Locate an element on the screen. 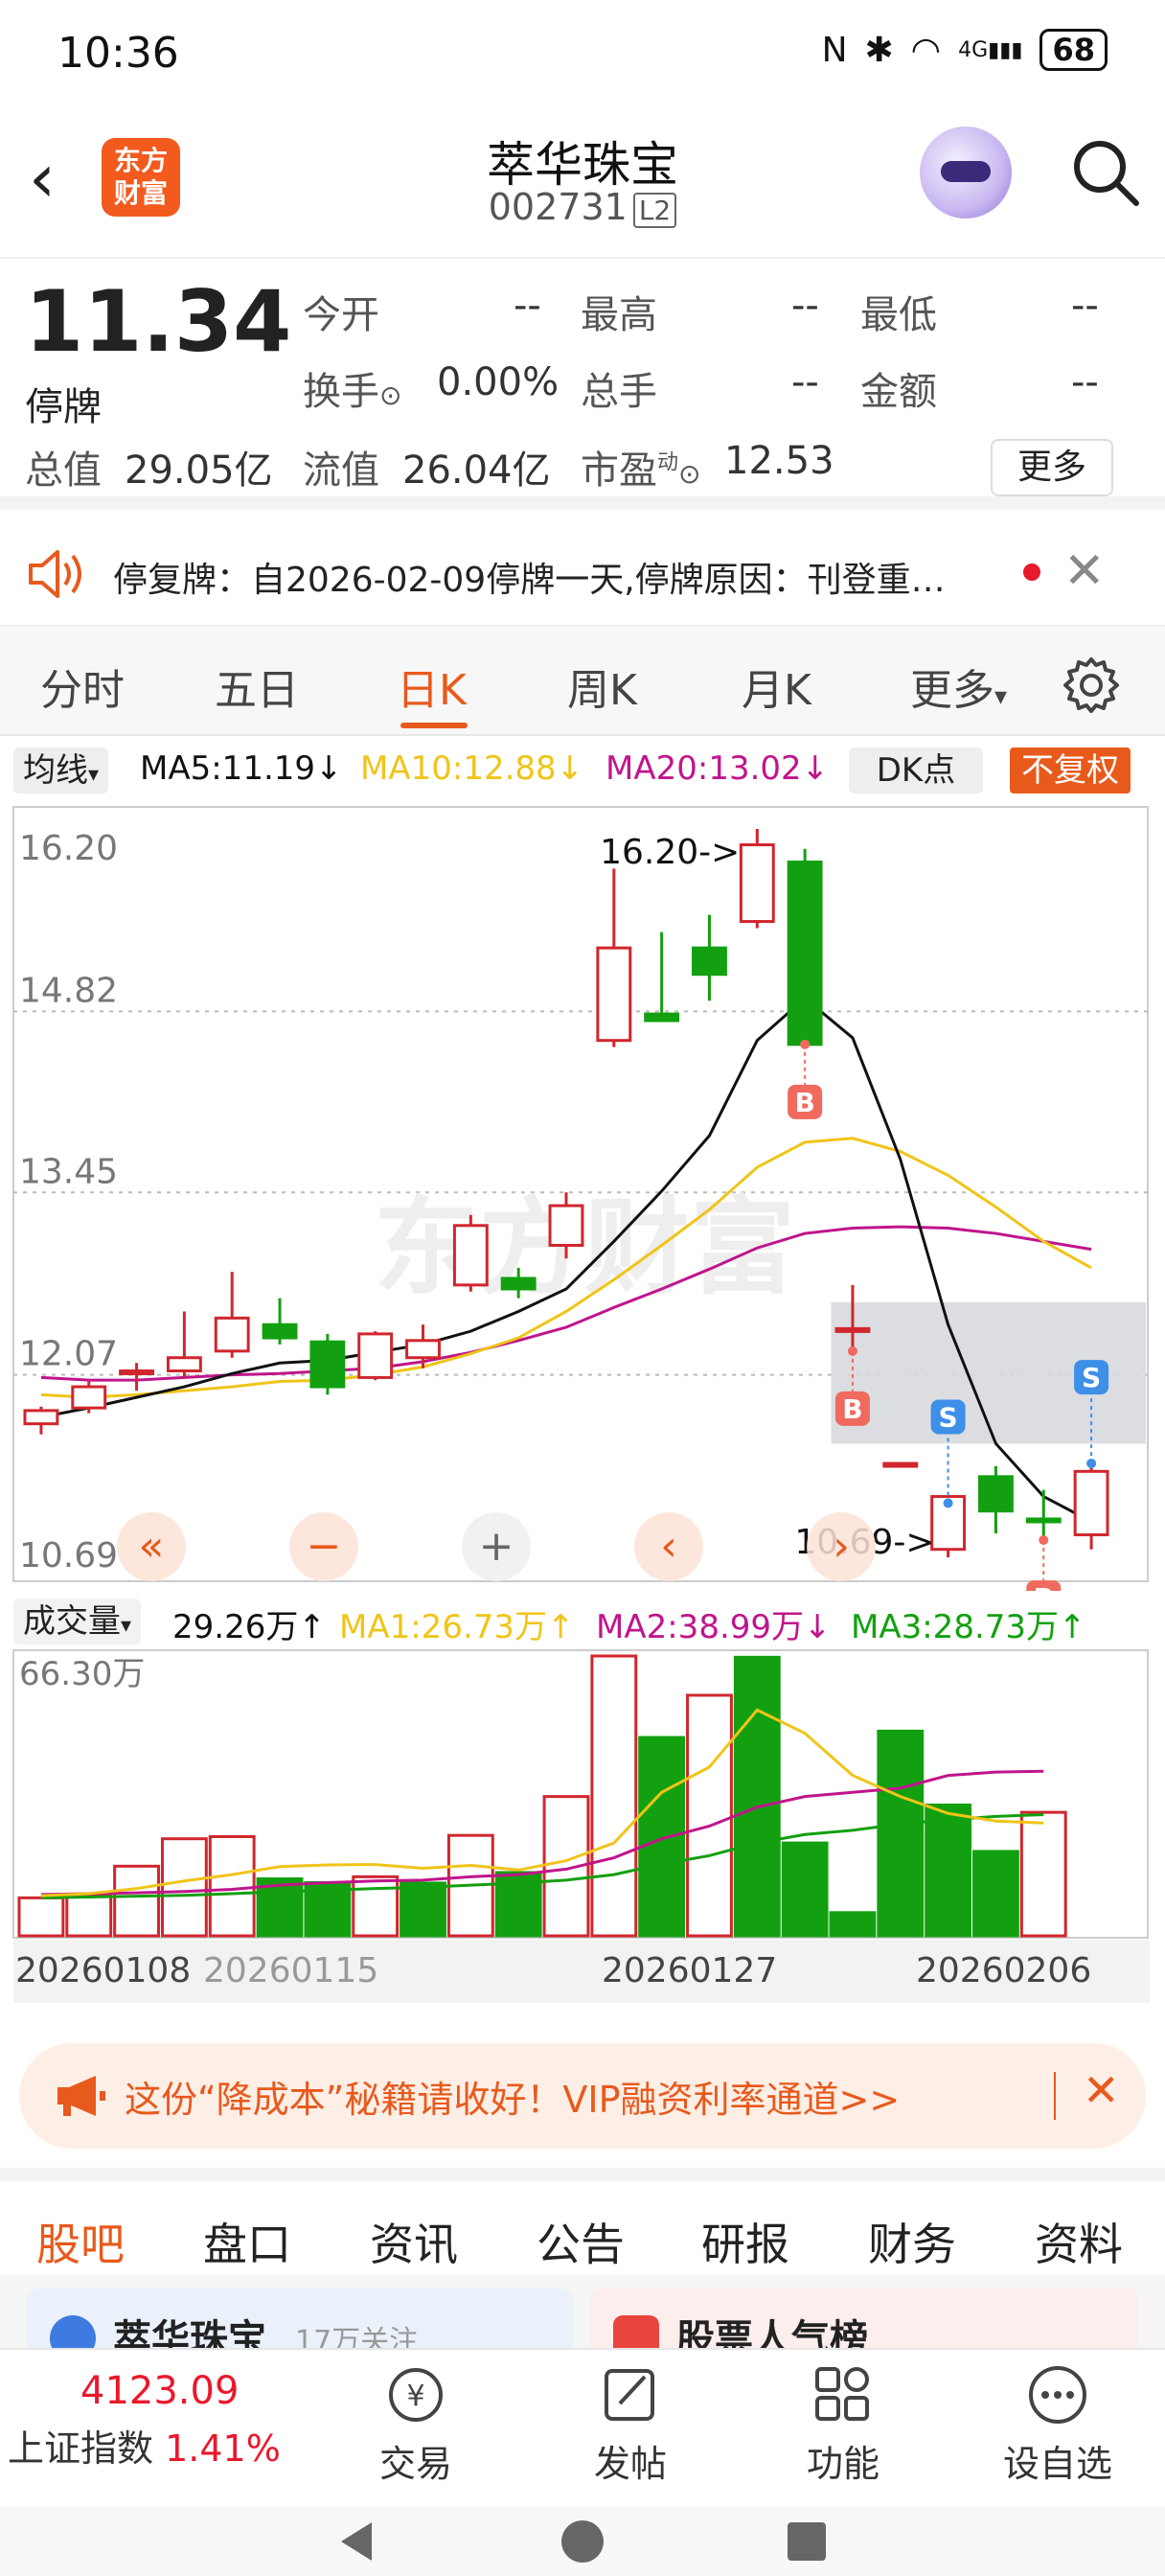  status-time: 10:36 is located at coordinates (118, 53).